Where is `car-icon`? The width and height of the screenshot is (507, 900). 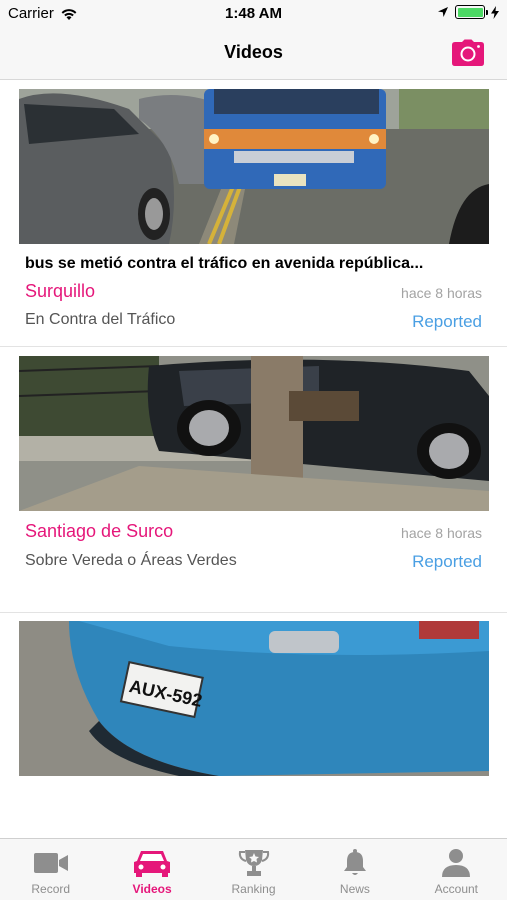 car-icon is located at coordinates (152, 864).